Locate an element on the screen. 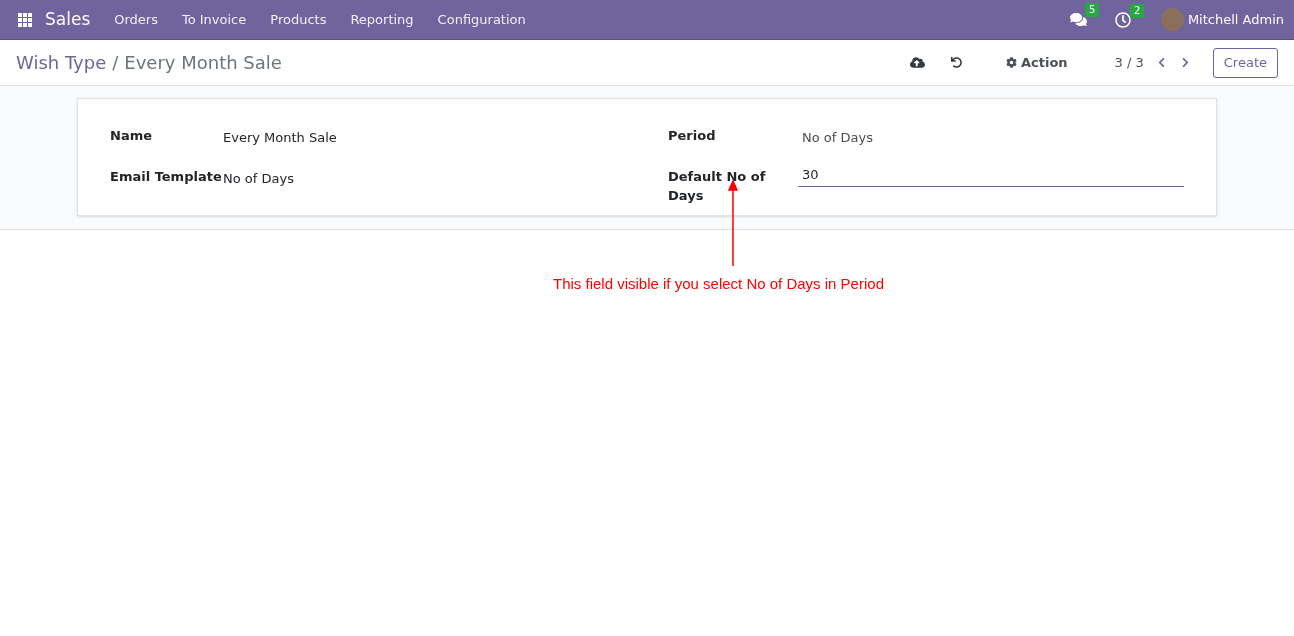 Image resolution: width=1294 pixels, height=636 pixels. input-field: 30 is located at coordinates (991, 174).